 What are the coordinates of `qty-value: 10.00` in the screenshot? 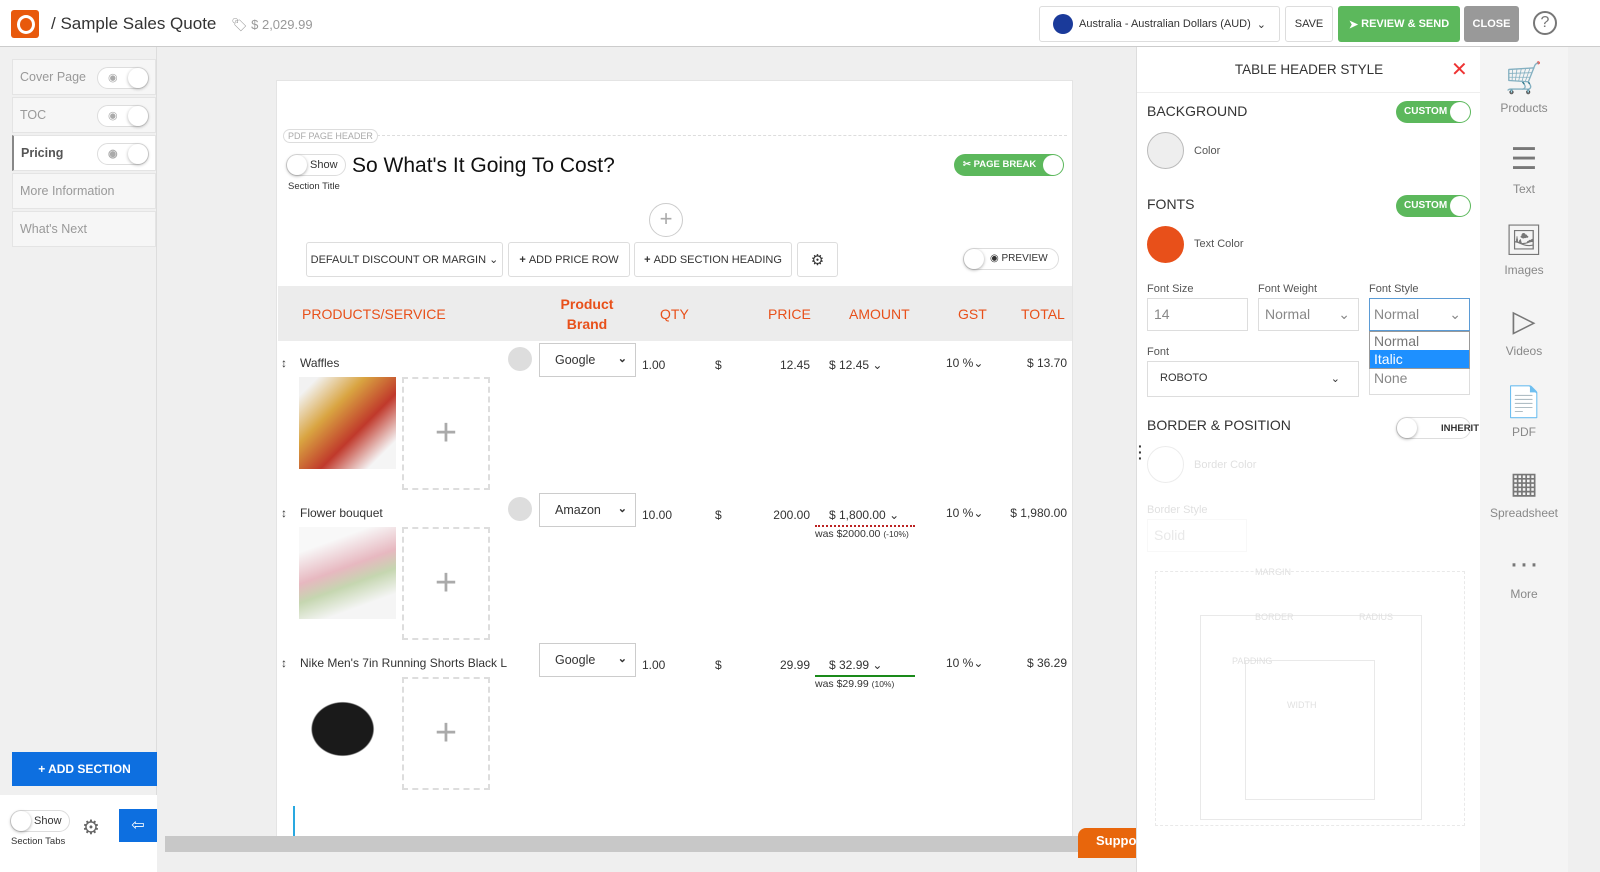 It's located at (657, 515).